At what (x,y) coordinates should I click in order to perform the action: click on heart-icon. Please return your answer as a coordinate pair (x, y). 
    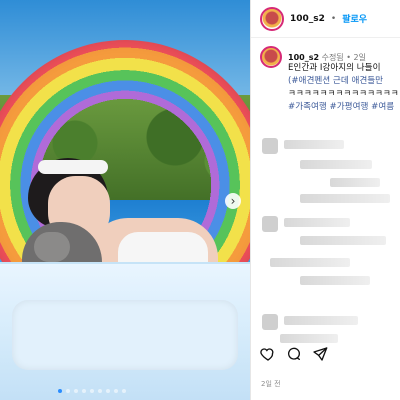
    Looking at the image, I should click on (268, 354).